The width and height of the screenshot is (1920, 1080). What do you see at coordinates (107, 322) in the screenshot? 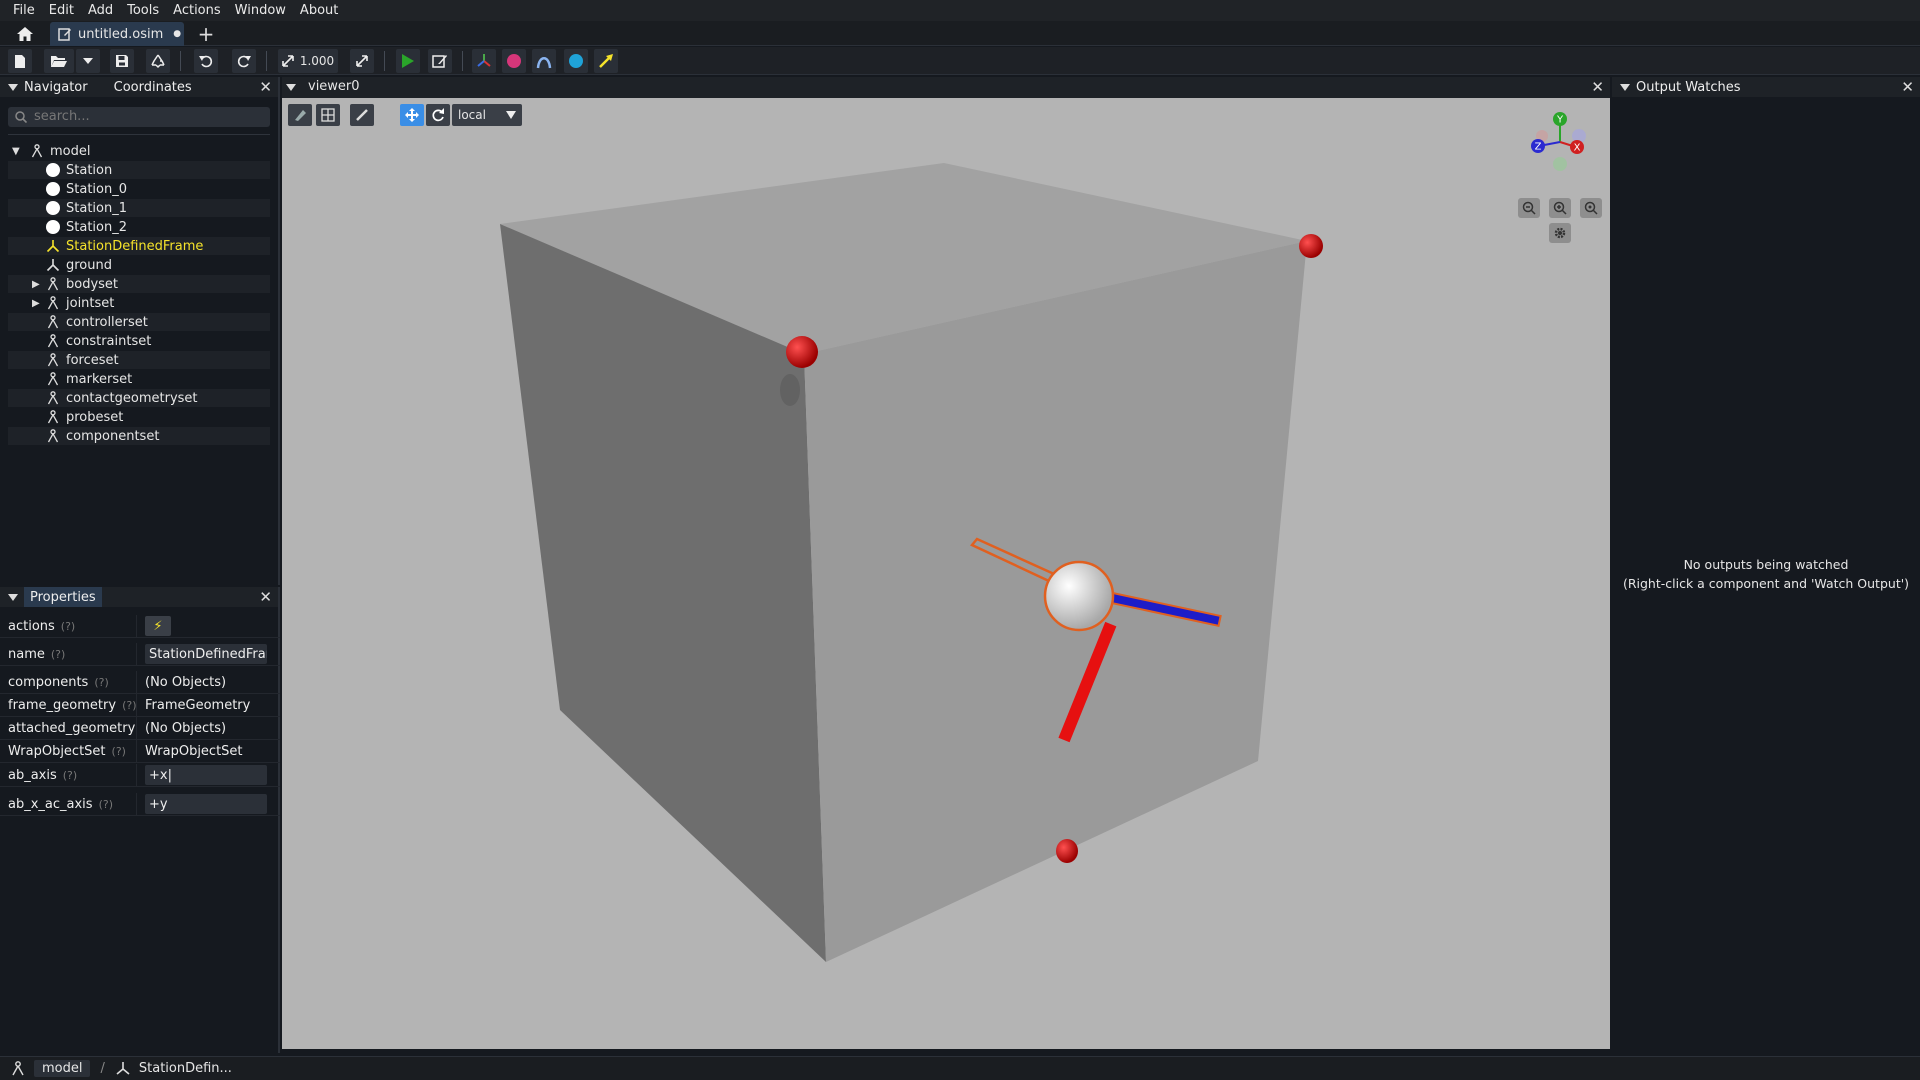
I see `tree-item-label: controllerset` at bounding box center [107, 322].